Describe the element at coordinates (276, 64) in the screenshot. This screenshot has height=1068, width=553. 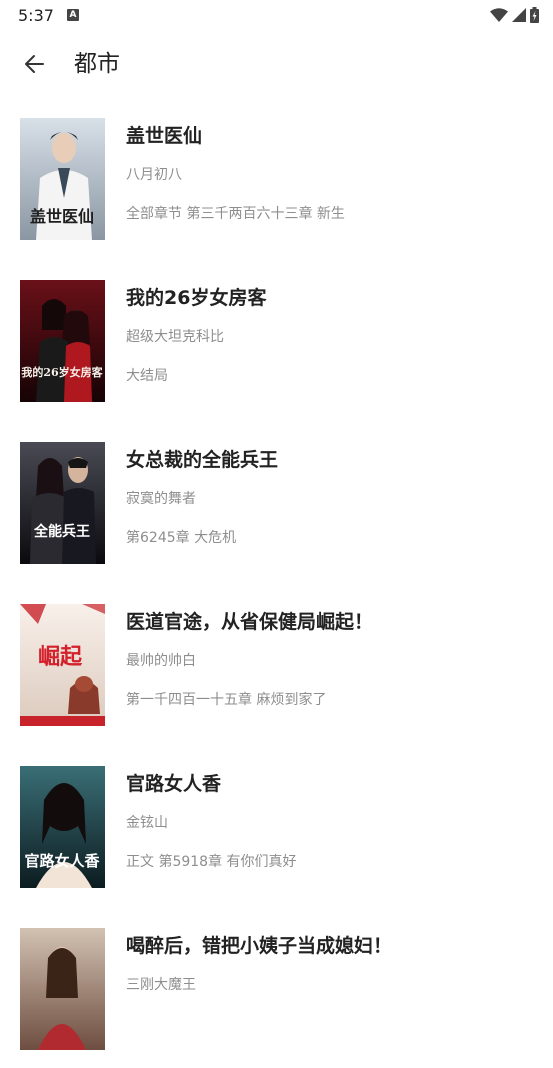
I see `app-bar: 都市` at that location.